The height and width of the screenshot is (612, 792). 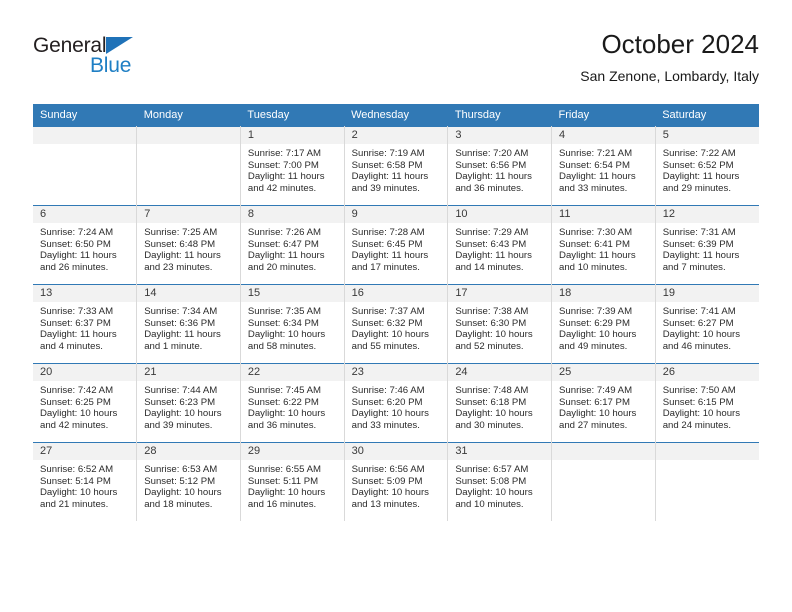 What do you see at coordinates (292, 214) in the screenshot?
I see `day-number: 8` at bounding box center [292, 214].